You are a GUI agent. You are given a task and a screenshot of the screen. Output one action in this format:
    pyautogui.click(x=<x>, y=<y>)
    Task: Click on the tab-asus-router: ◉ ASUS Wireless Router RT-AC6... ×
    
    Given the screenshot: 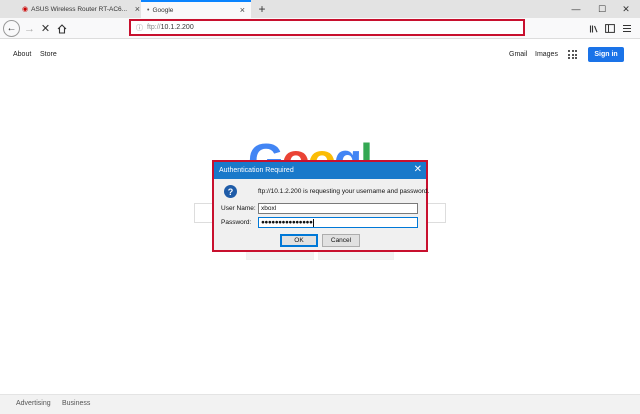 What is the action you would take?
    pyautogui.click(x=81, y=9)
    